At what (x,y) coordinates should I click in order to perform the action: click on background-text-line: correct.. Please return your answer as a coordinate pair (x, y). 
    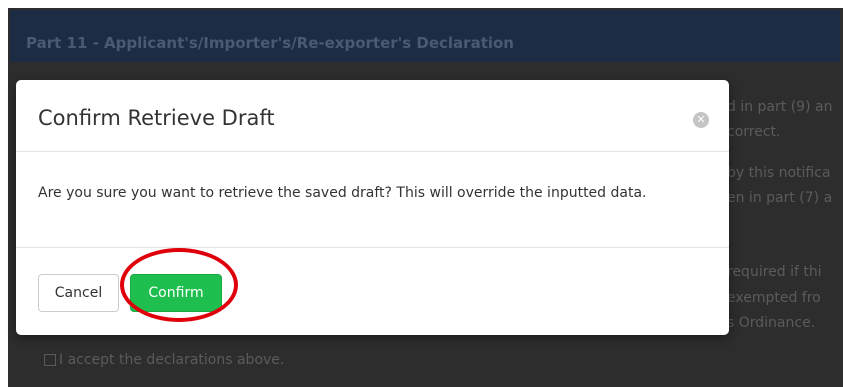
    Looking at the image, I should click on (754, 132).